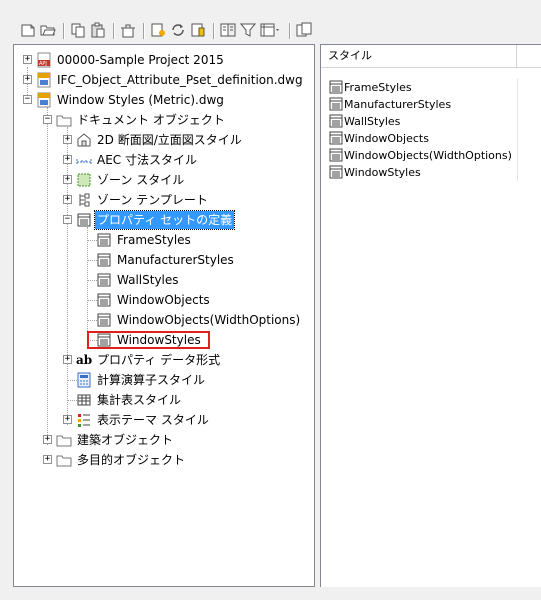 The image size is (541, 600). I want to click on schedule-table-icon, so click(84, 400).